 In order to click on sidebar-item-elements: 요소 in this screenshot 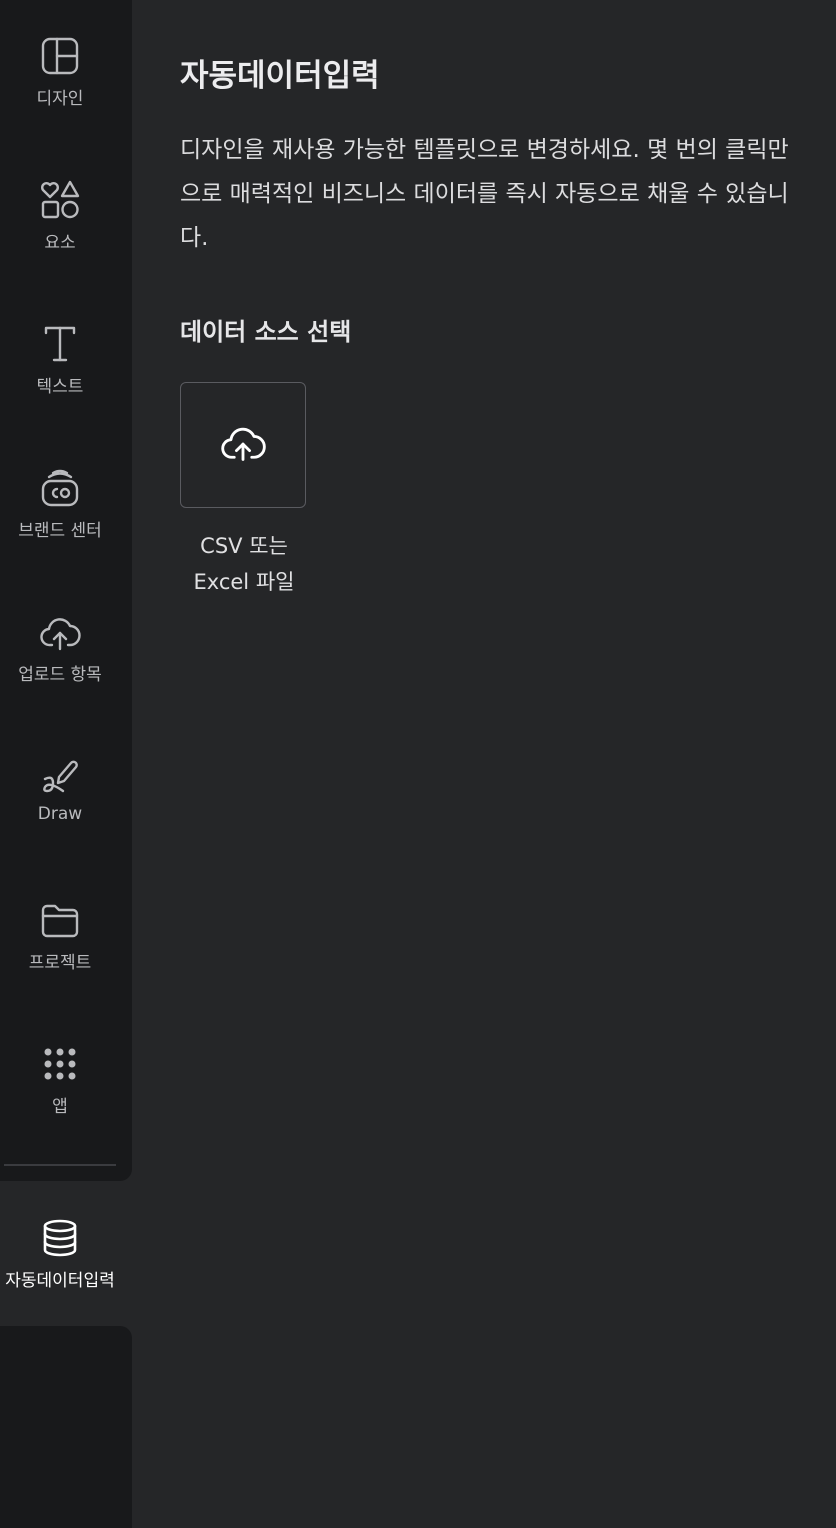, I will do `click(60, 228)`.